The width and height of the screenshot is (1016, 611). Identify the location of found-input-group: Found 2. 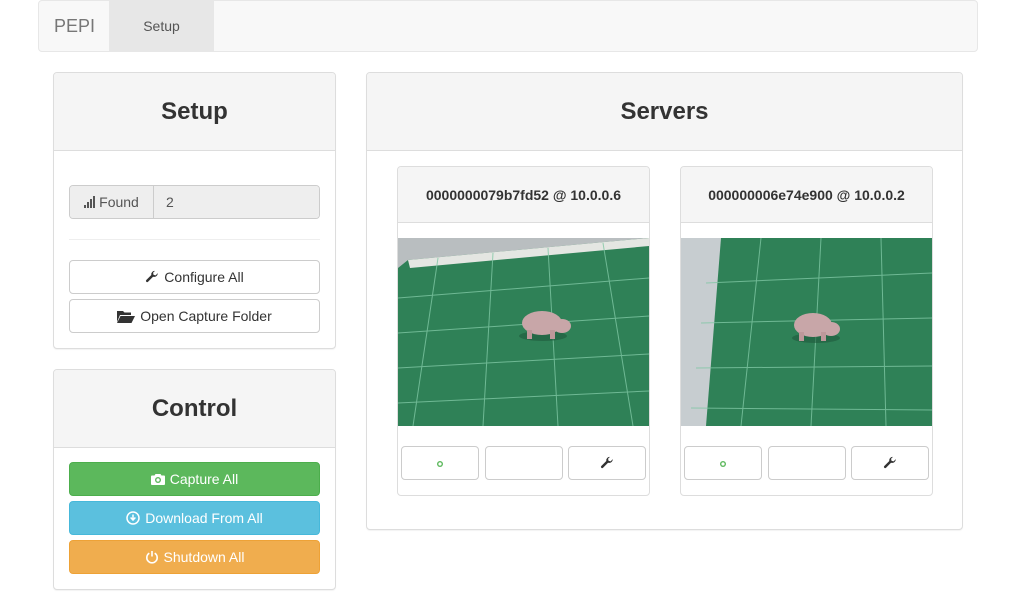
(194, 202).